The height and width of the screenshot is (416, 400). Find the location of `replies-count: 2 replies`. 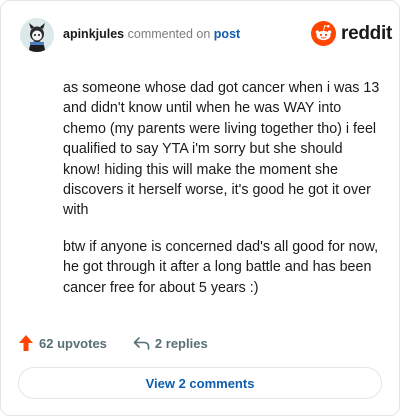

replies-count: 2 replies is located at coordinates (181, 343).